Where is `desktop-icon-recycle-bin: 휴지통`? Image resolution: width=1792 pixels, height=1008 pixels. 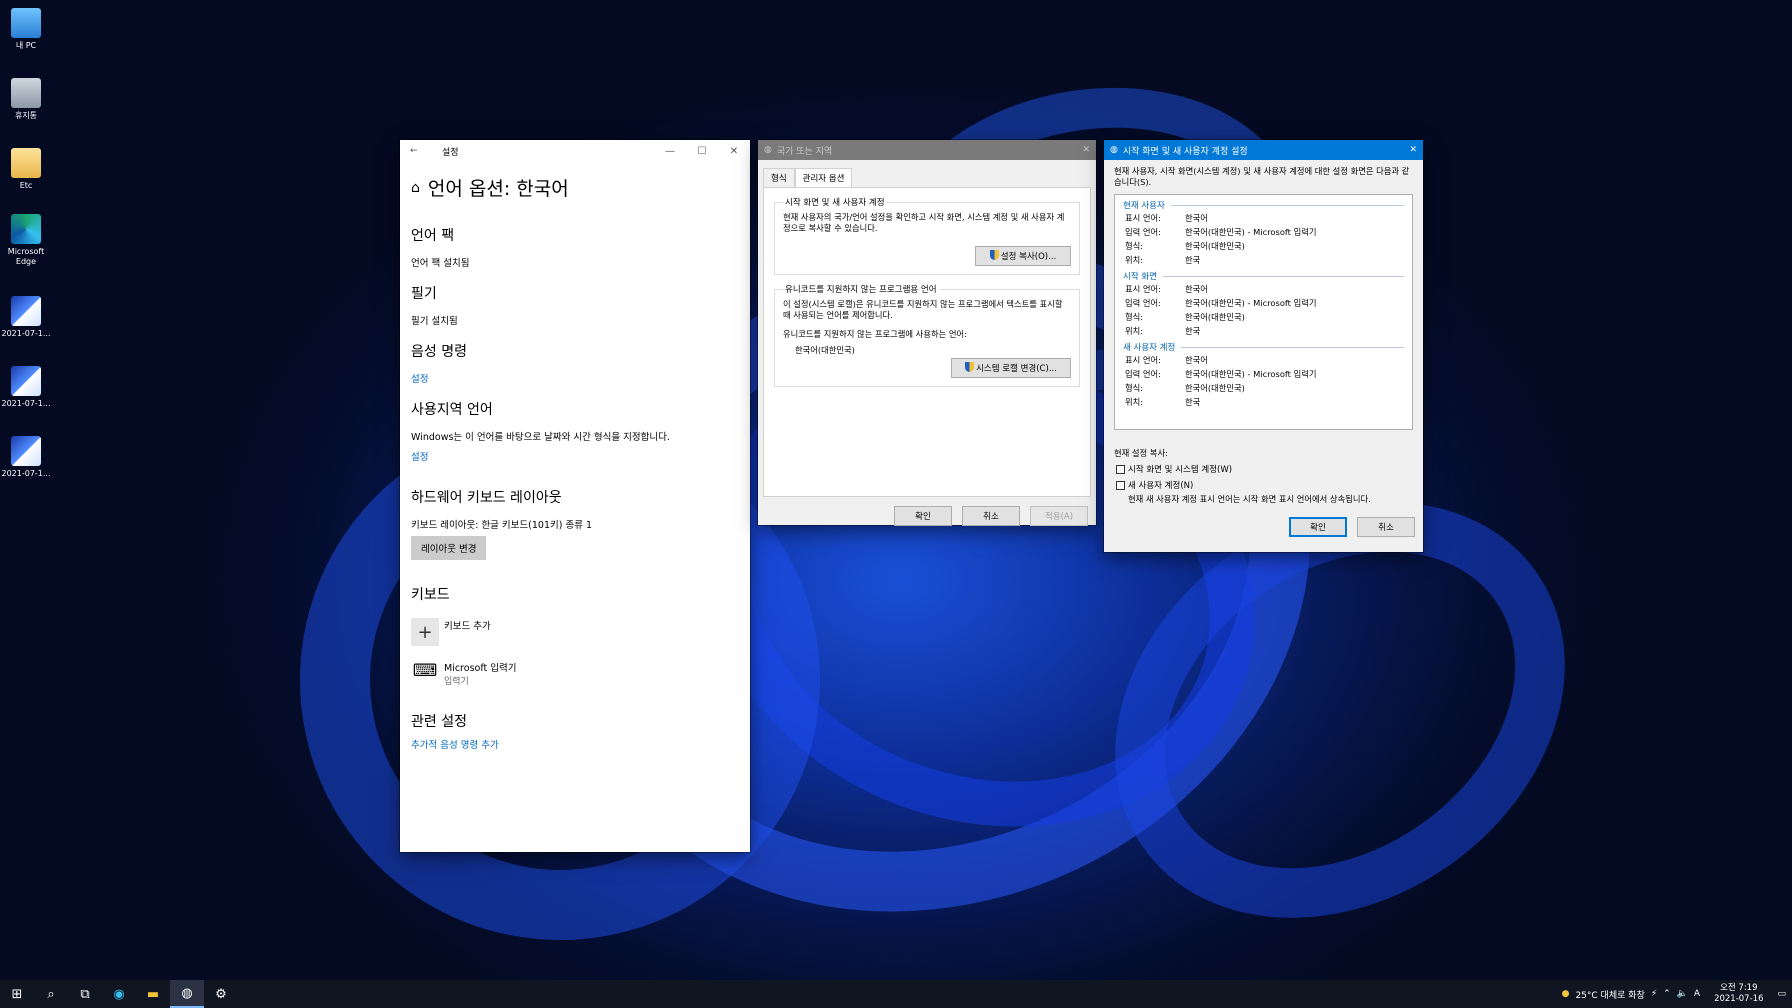 desktop-icon-recycle-bin: 휴지통 is located at coordinates (26, 99).